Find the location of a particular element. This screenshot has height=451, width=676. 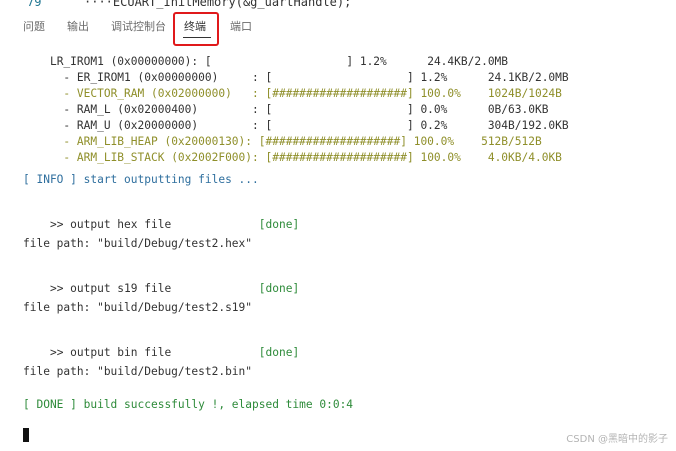

tab-debug-console: 调试控制台 is located at coordinates (138, 26).